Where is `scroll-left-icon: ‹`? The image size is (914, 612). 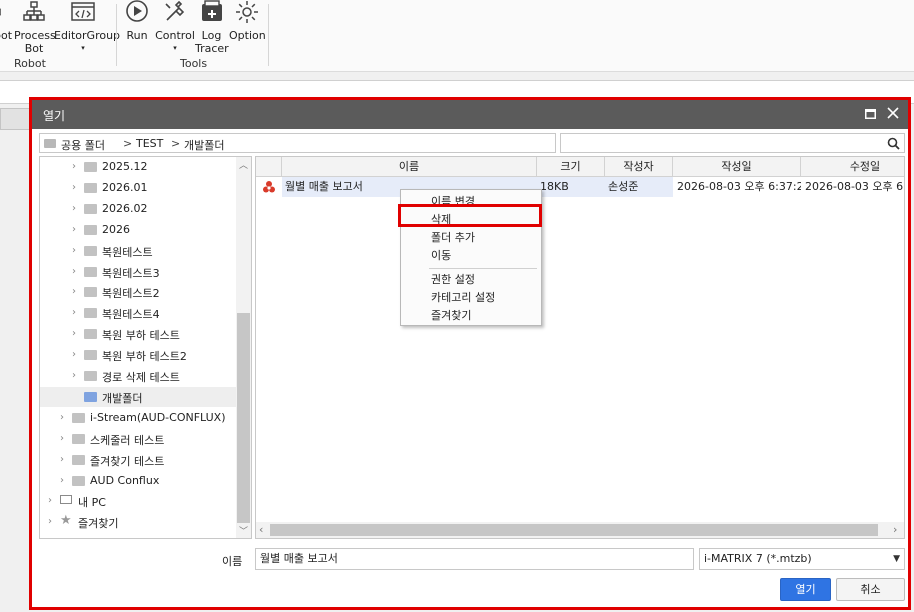 scroll-left-icon: ‹ is located at coordinates (261, 529).